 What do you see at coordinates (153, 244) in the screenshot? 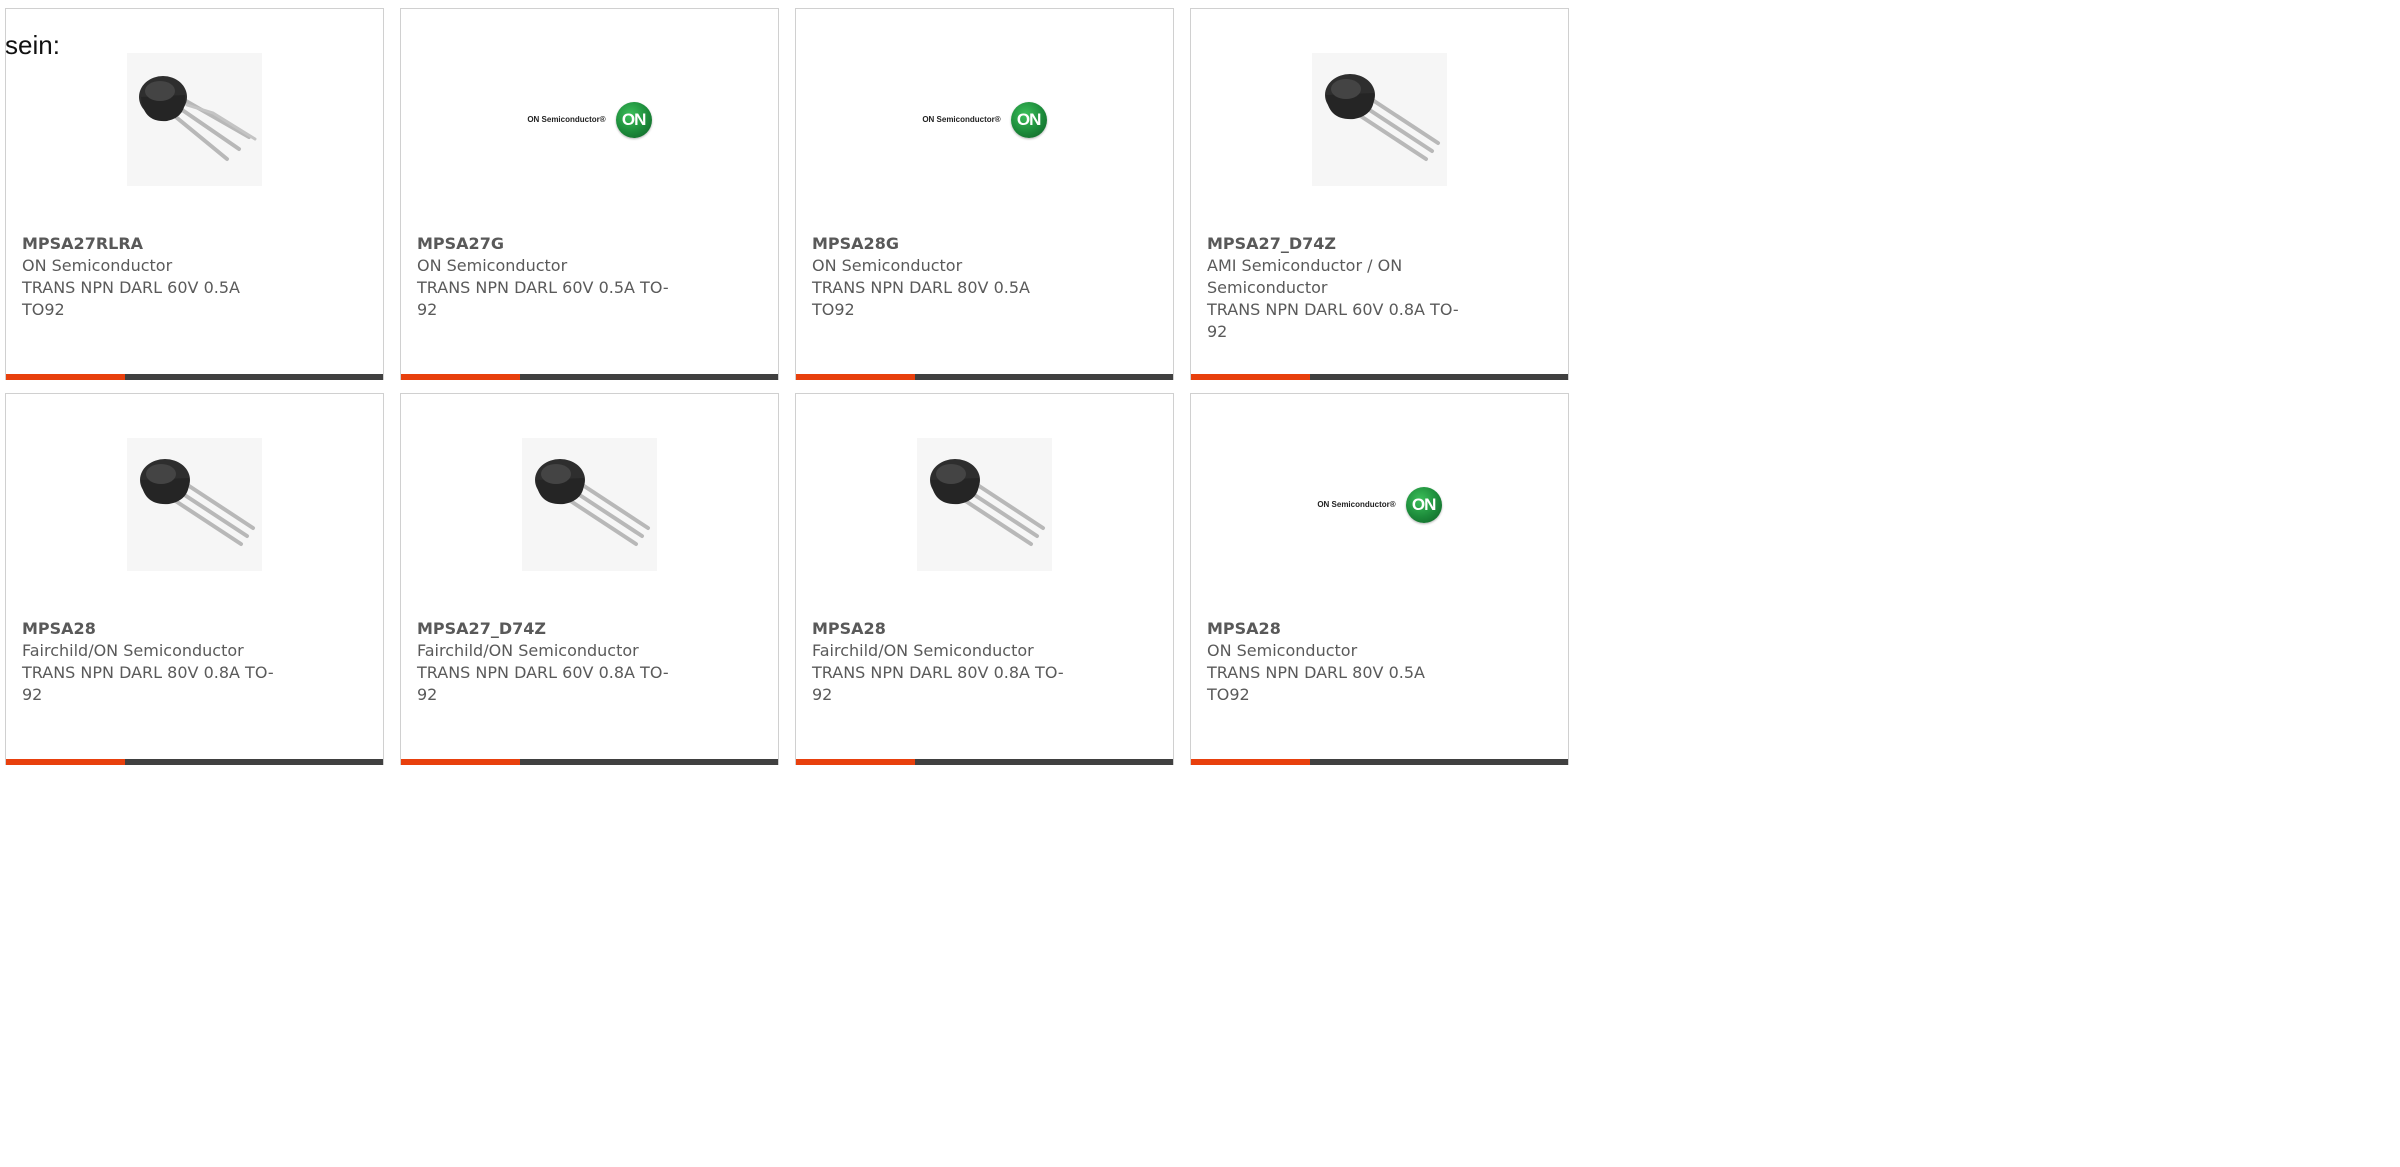
I see `part-number: MPSA27RLRA` at bounding box center [153, 244].